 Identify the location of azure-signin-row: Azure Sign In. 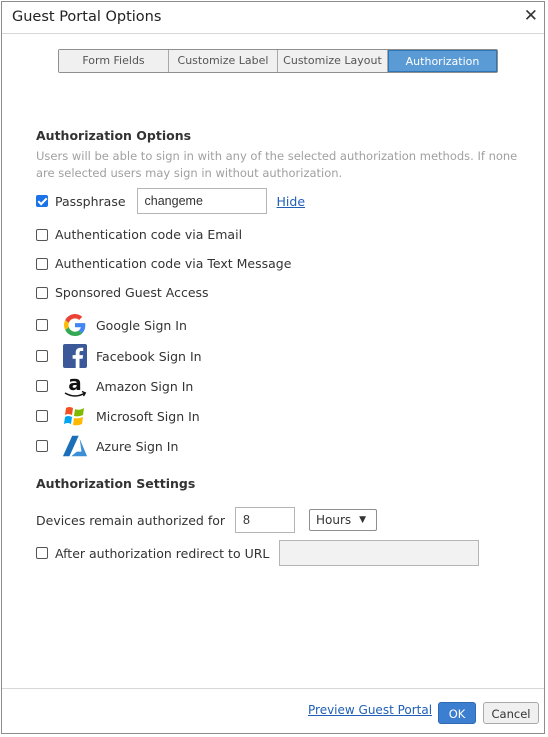
(107, 446).